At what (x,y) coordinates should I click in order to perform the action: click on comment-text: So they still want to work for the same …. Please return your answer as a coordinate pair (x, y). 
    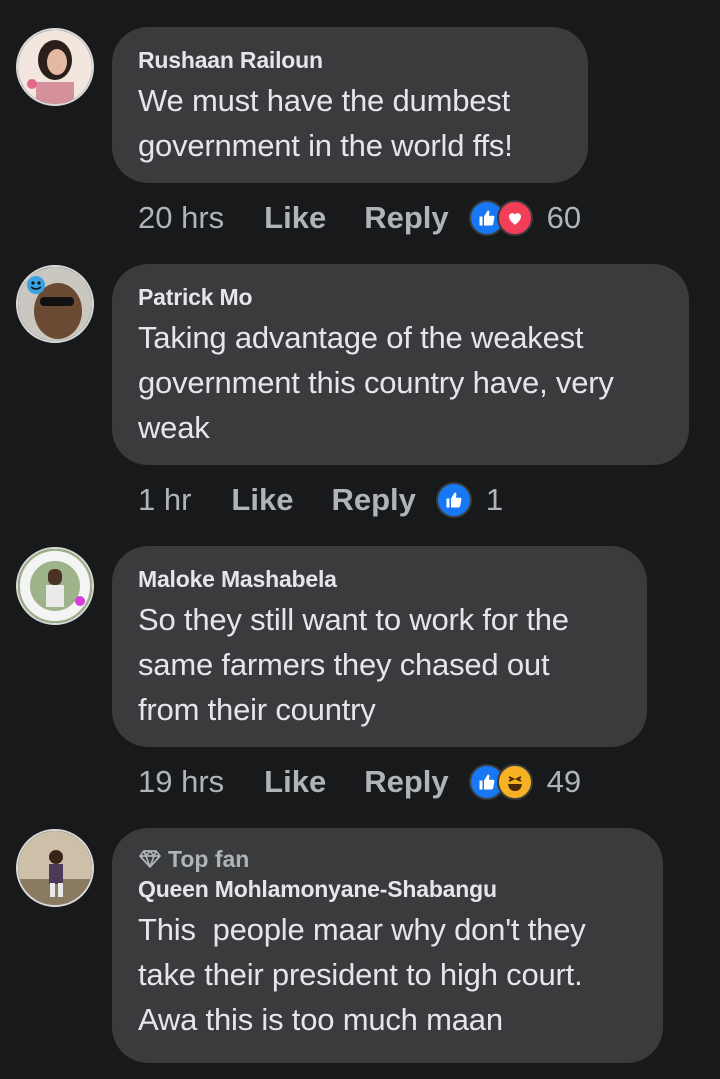
    Looking at the image, I should click on (379, 664).